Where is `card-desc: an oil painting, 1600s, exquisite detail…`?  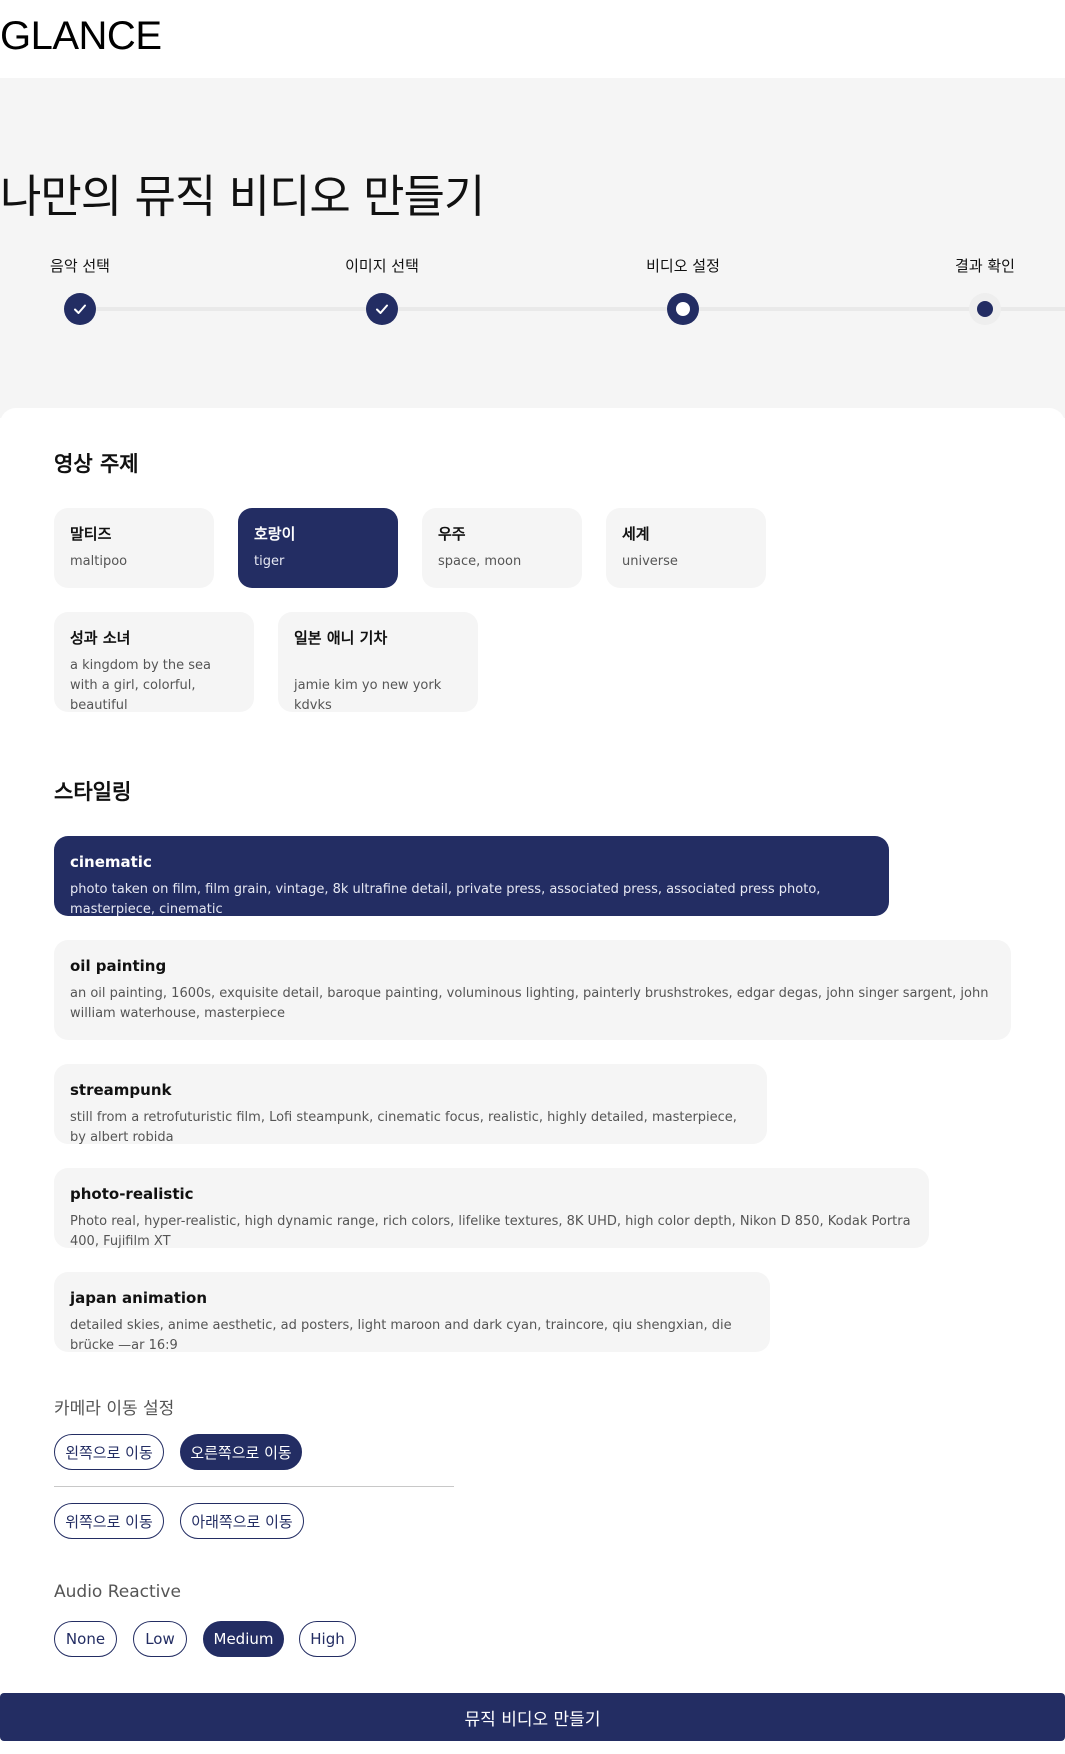 card-desc: an oil painting, 1600s, exquisite detail… is located at coordinates (529, 1003).